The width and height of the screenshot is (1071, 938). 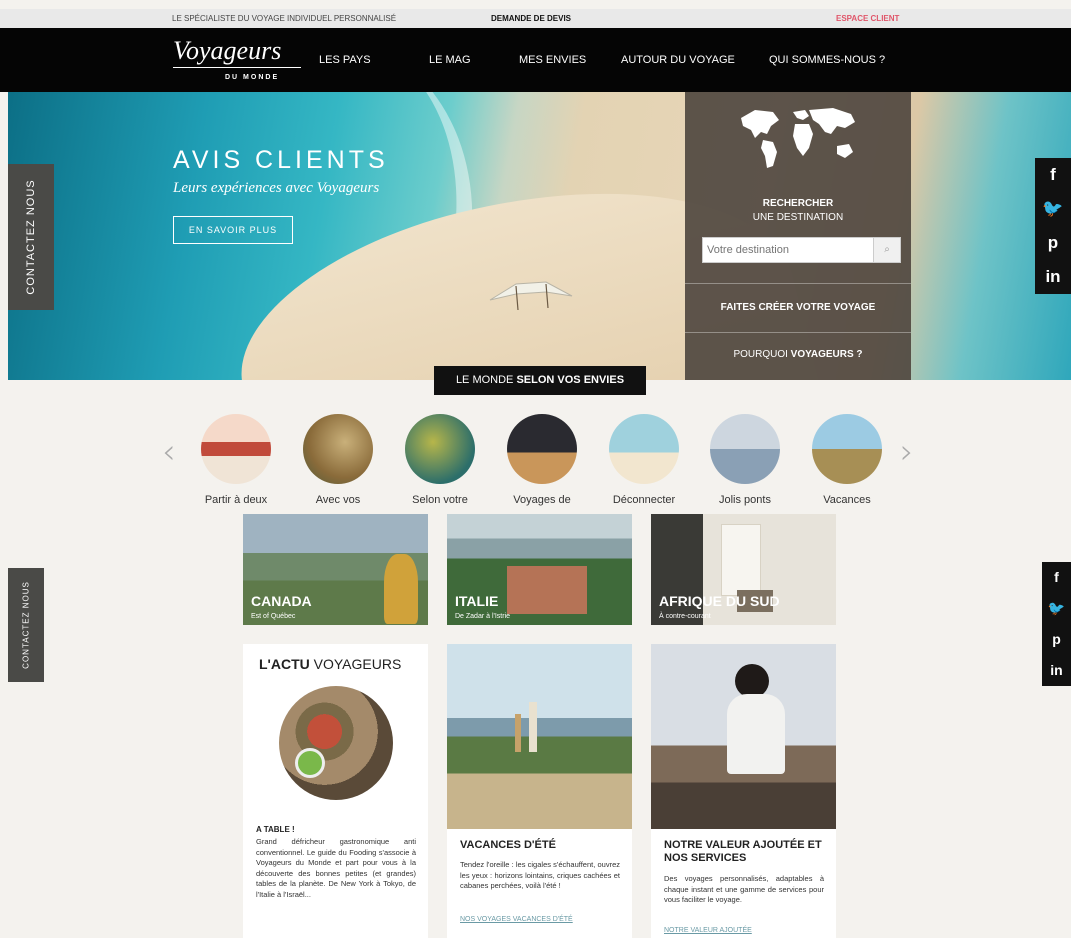 I want to click on tile-canada: CANADA Est of Québec, so click(x=335, y=569).